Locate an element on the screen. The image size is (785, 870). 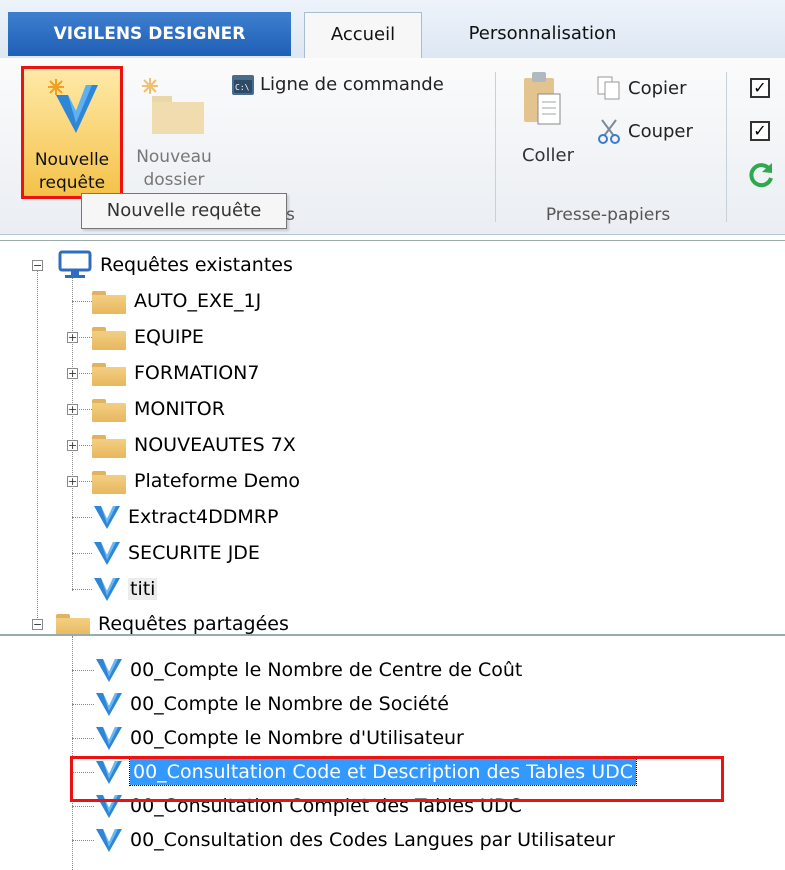
tree-item: 00_Compte le Nombre de Société is located at coordinates (271, 704).